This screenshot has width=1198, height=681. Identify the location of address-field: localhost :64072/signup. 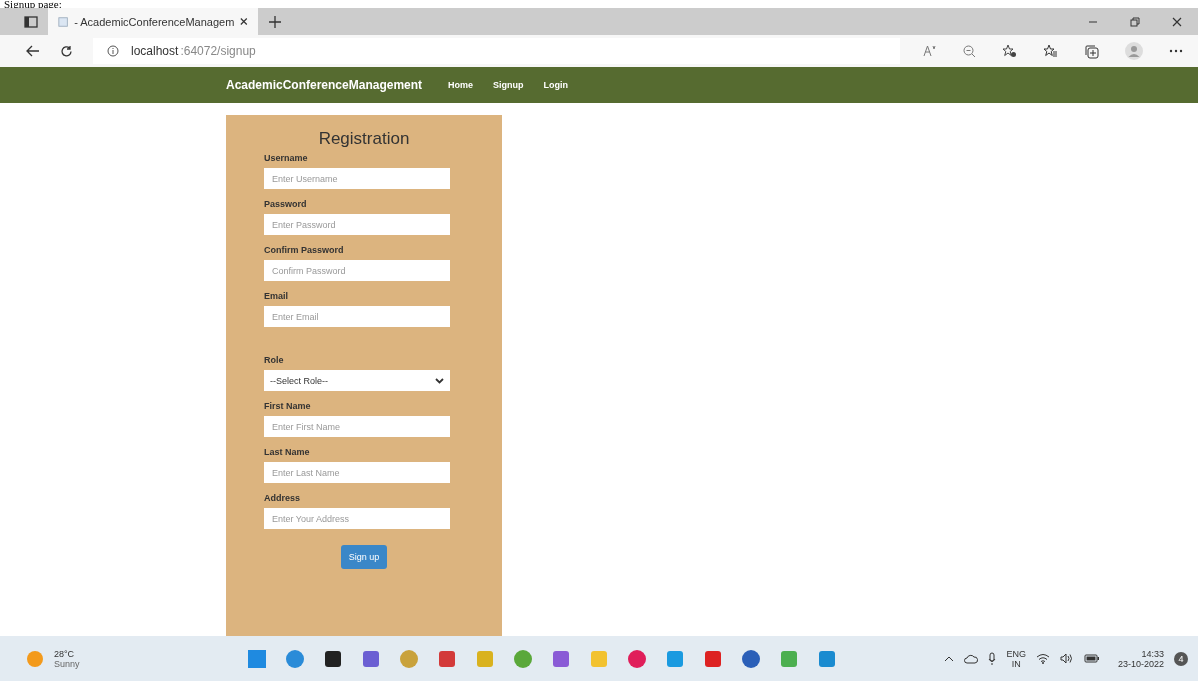
(496, 51).